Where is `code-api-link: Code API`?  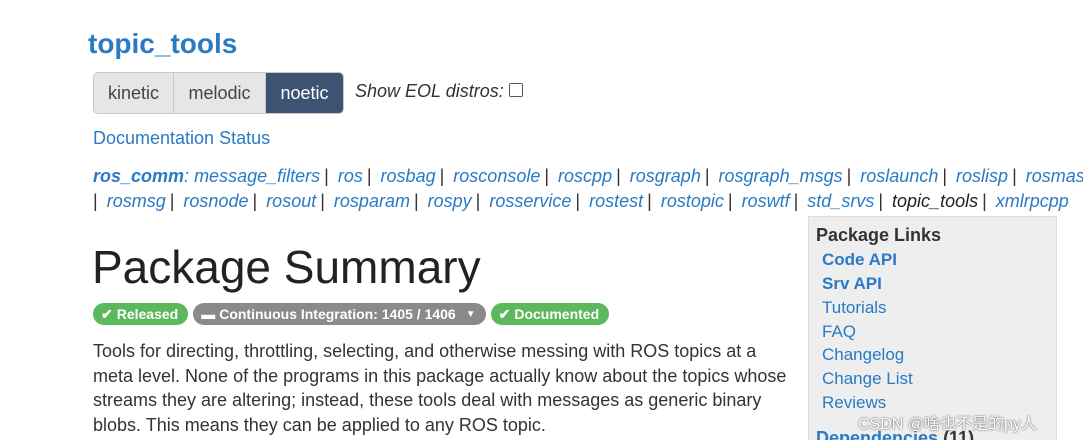
code-api-link: Code API is located at coordinates (859, 260).